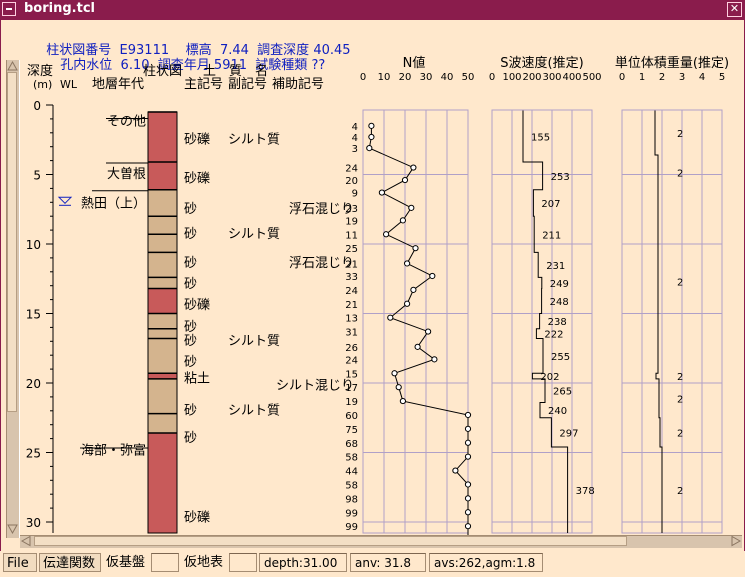 The width and height of the screenshot is (745, 577). Describe the element at coordinates (165, 562) in the screenshot. I see `base-field` at that location.